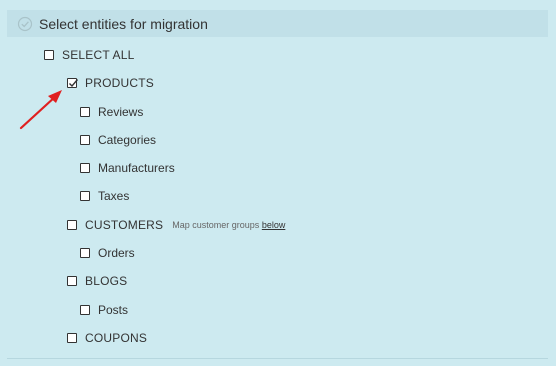 The height and width of the screenshot is (366, 556). What do you see at coordinates (274, 225) in the screenshot?
I see `customer-groups-below-link: below` at bounding box center [274, 225].